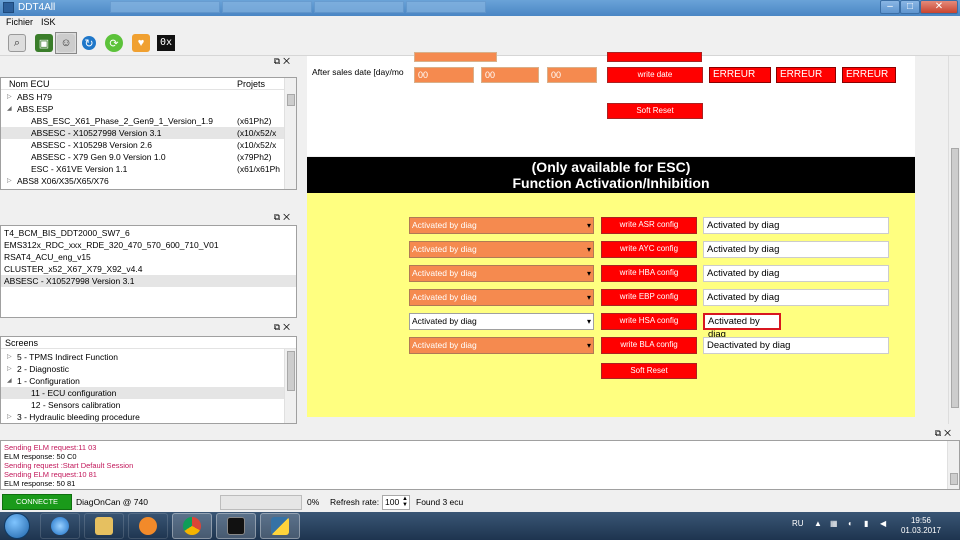  What do you see at coordinates (649, 249) in the screenshot?
I see `write-config-button: write AYC config` at bounding box center [649, 249].